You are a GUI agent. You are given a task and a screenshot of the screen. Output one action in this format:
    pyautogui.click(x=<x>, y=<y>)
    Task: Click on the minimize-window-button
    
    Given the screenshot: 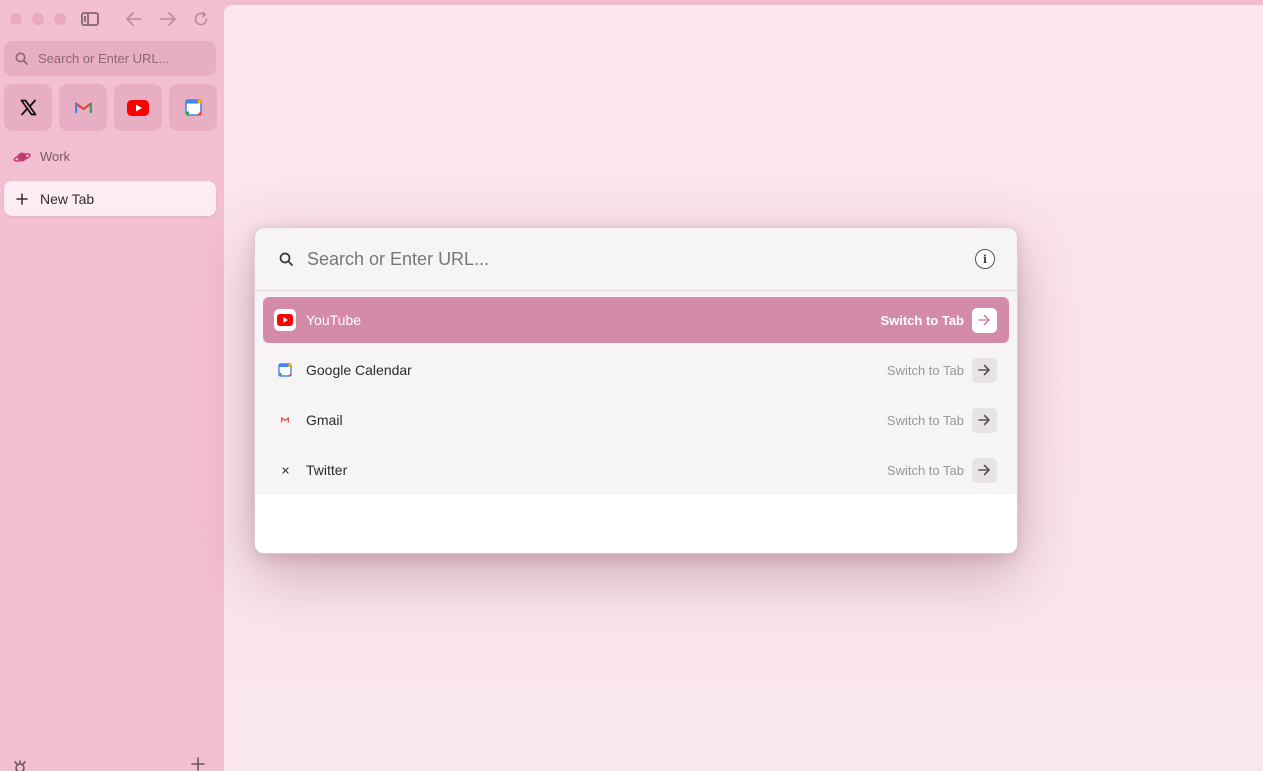 What is the action you would take?
    pyautogui.click(x=38, y=19)
    